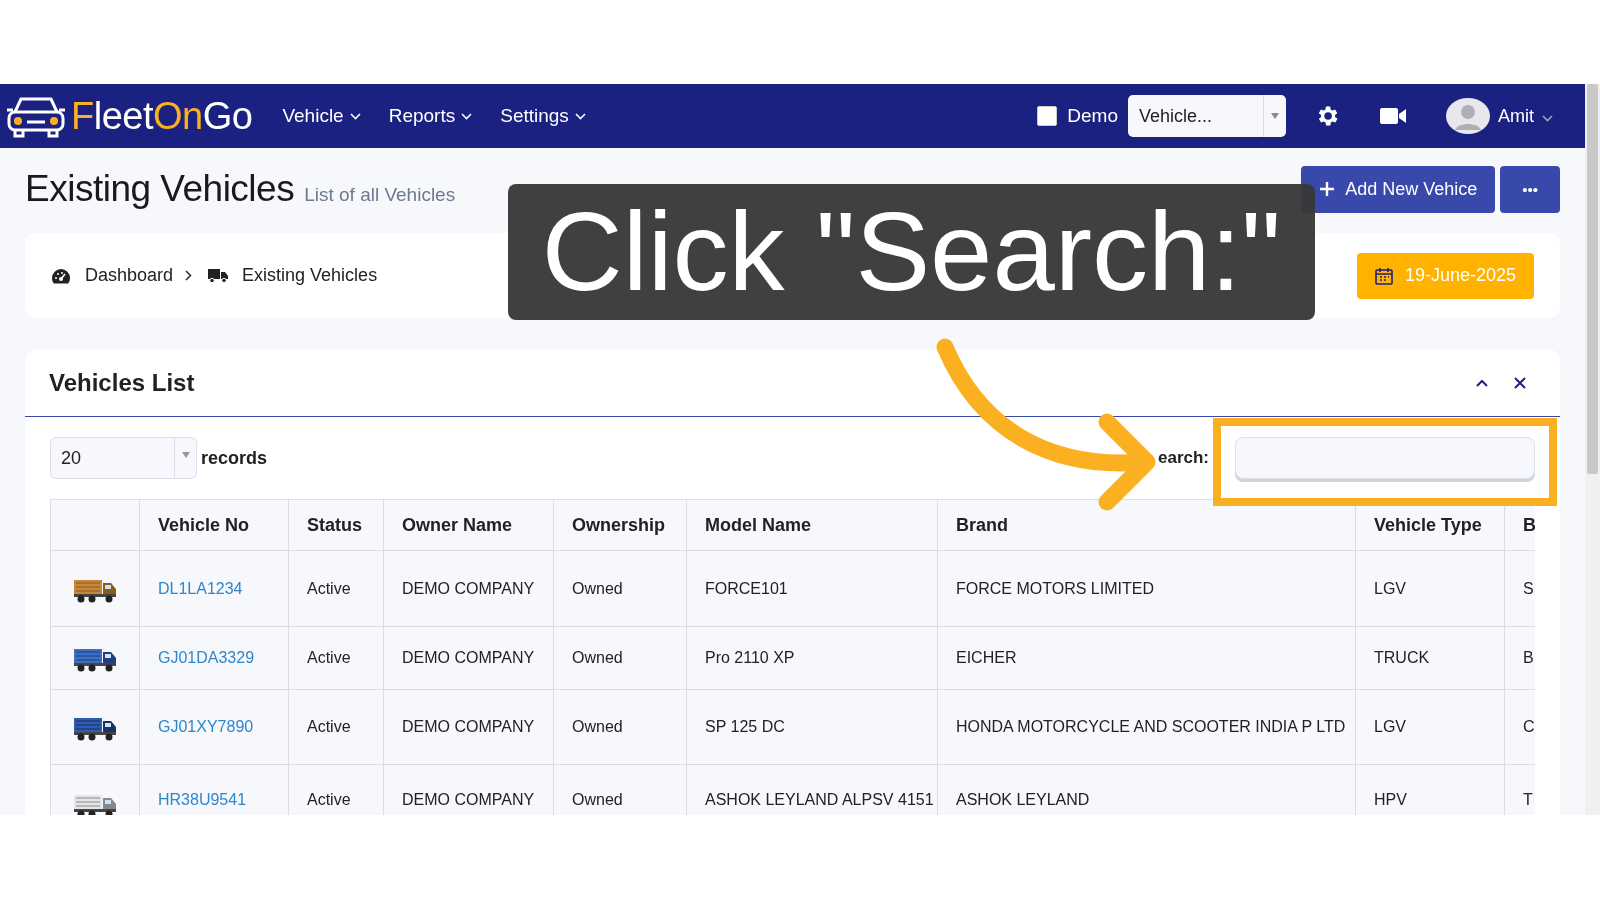  Describe the element at coordinates (911, 252) in the screenshot. I see `tutorial-callout: Click "Search:"` at that location.